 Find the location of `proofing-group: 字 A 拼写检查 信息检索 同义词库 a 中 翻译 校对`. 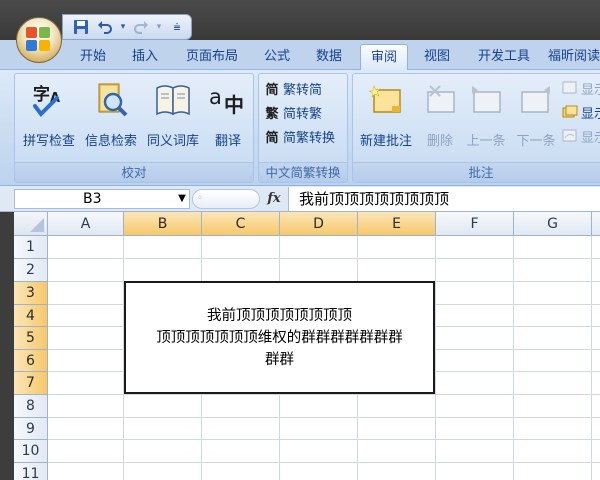

proofing-group: 字 A 拼写检查 信息检索 同义词库 a 中 翻译 校对 is located at coordinates (134, 128).